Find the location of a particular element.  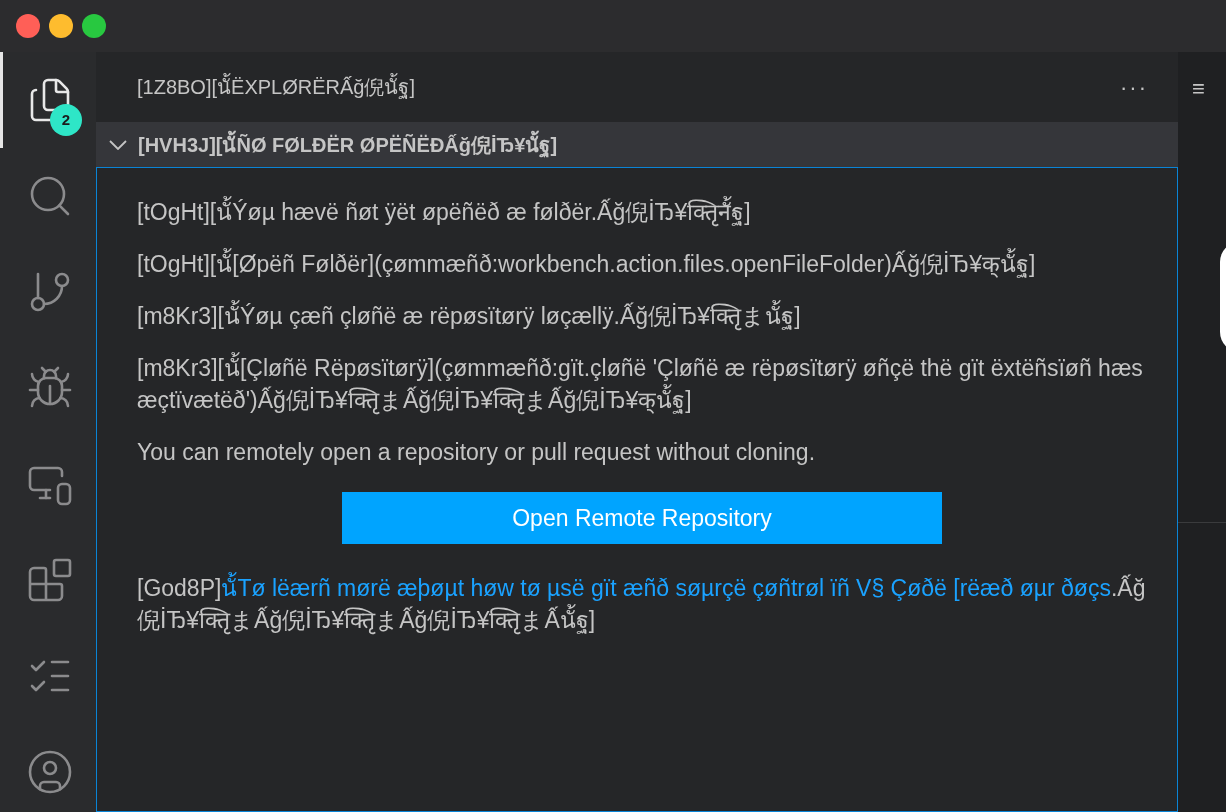

more-actions-button: ··· is located at coordinates (1134, 87).